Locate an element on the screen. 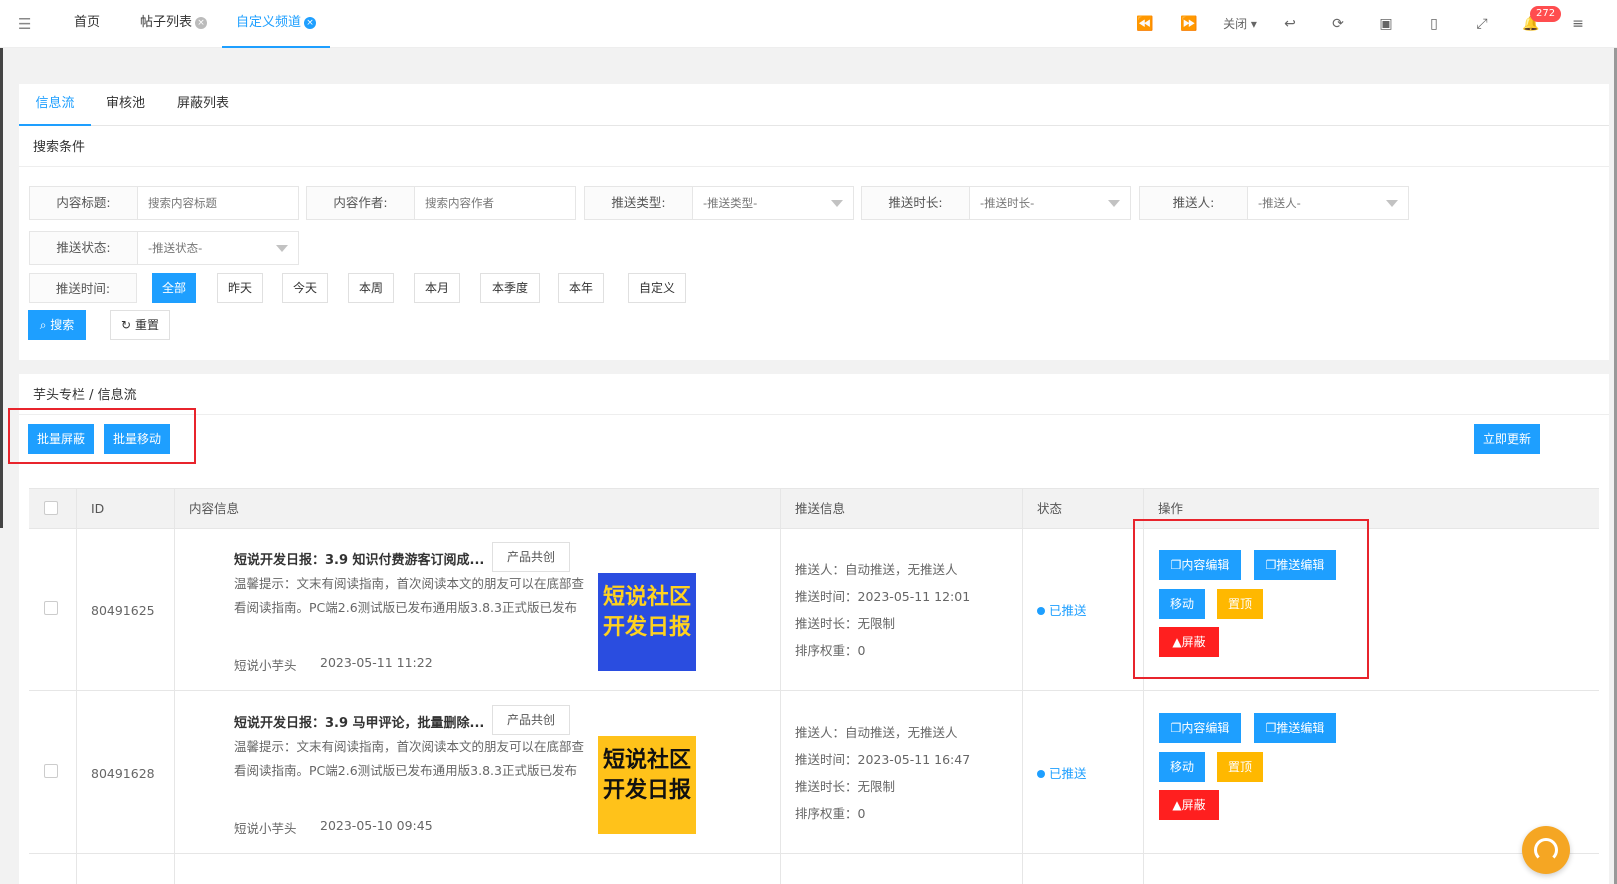 The height and width of the screenshot is (884, 1617). field-label: 内容标题: is located at coordinates (84, 203).